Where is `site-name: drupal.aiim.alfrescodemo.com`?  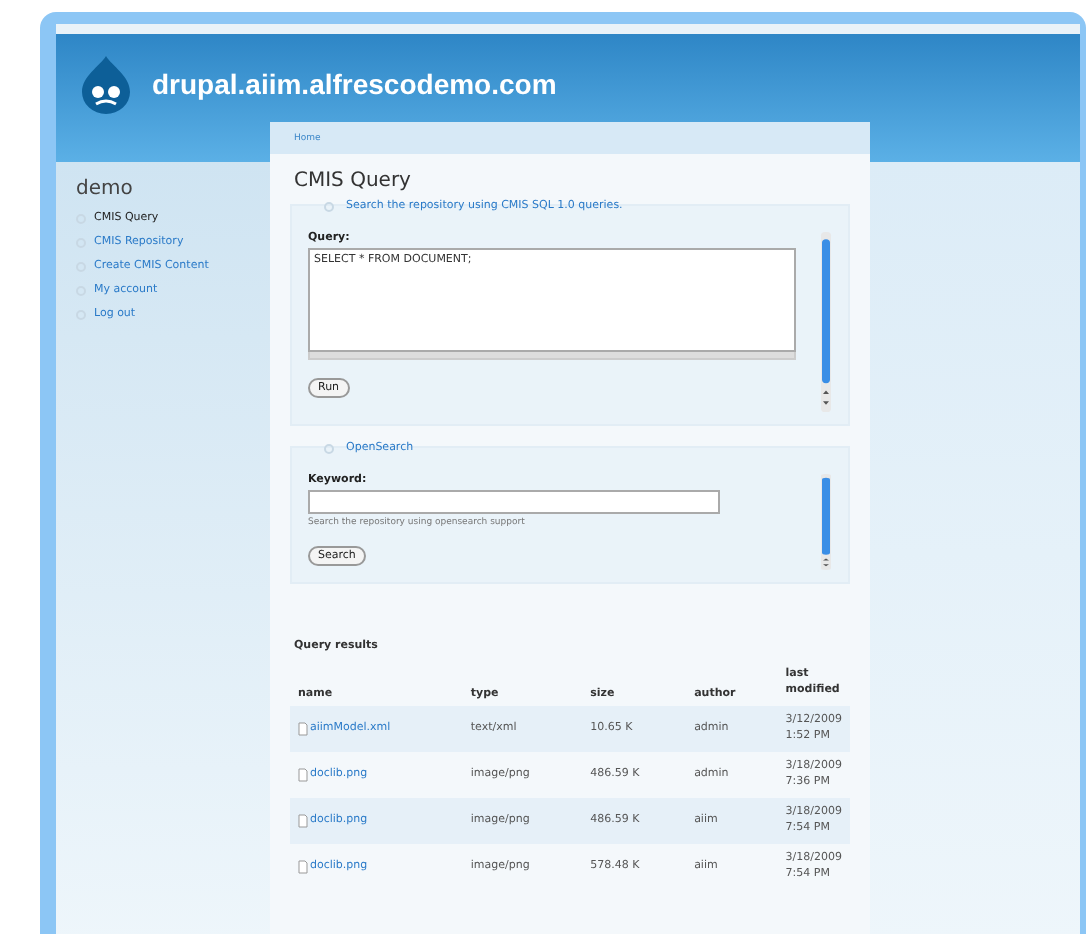 site-name: drupal.aiim.alfrescodemo.com is located at coordinates (354, 84).